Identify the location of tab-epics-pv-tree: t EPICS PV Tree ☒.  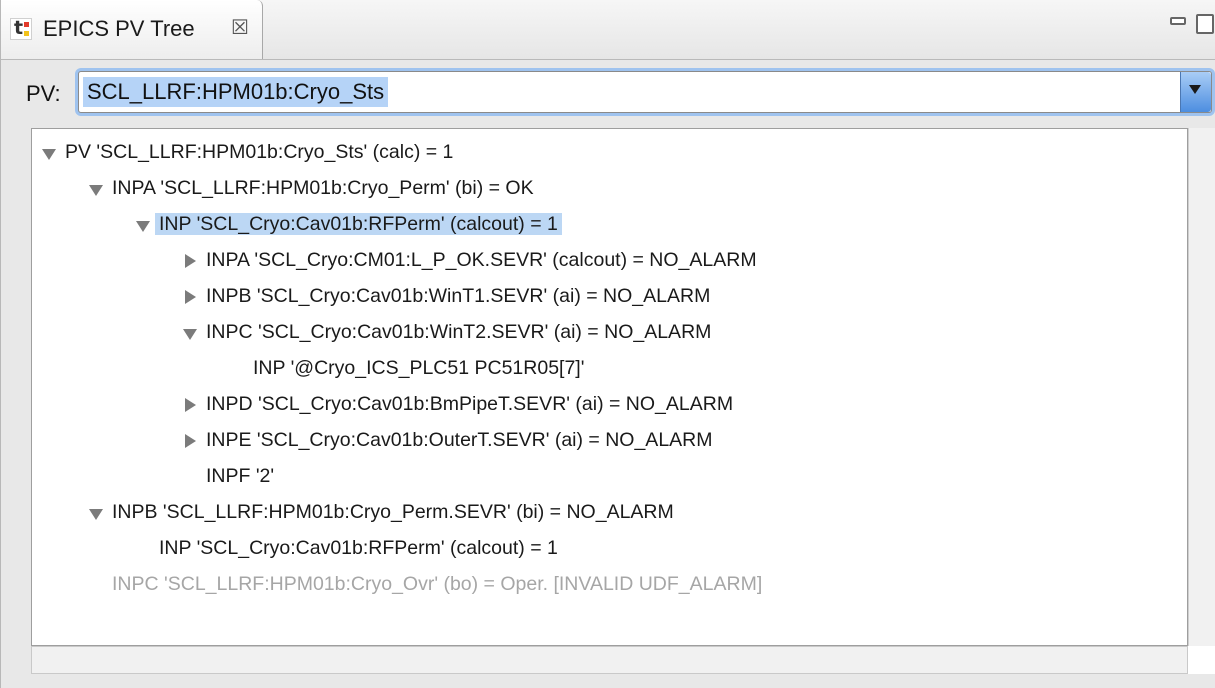
(132, 29).